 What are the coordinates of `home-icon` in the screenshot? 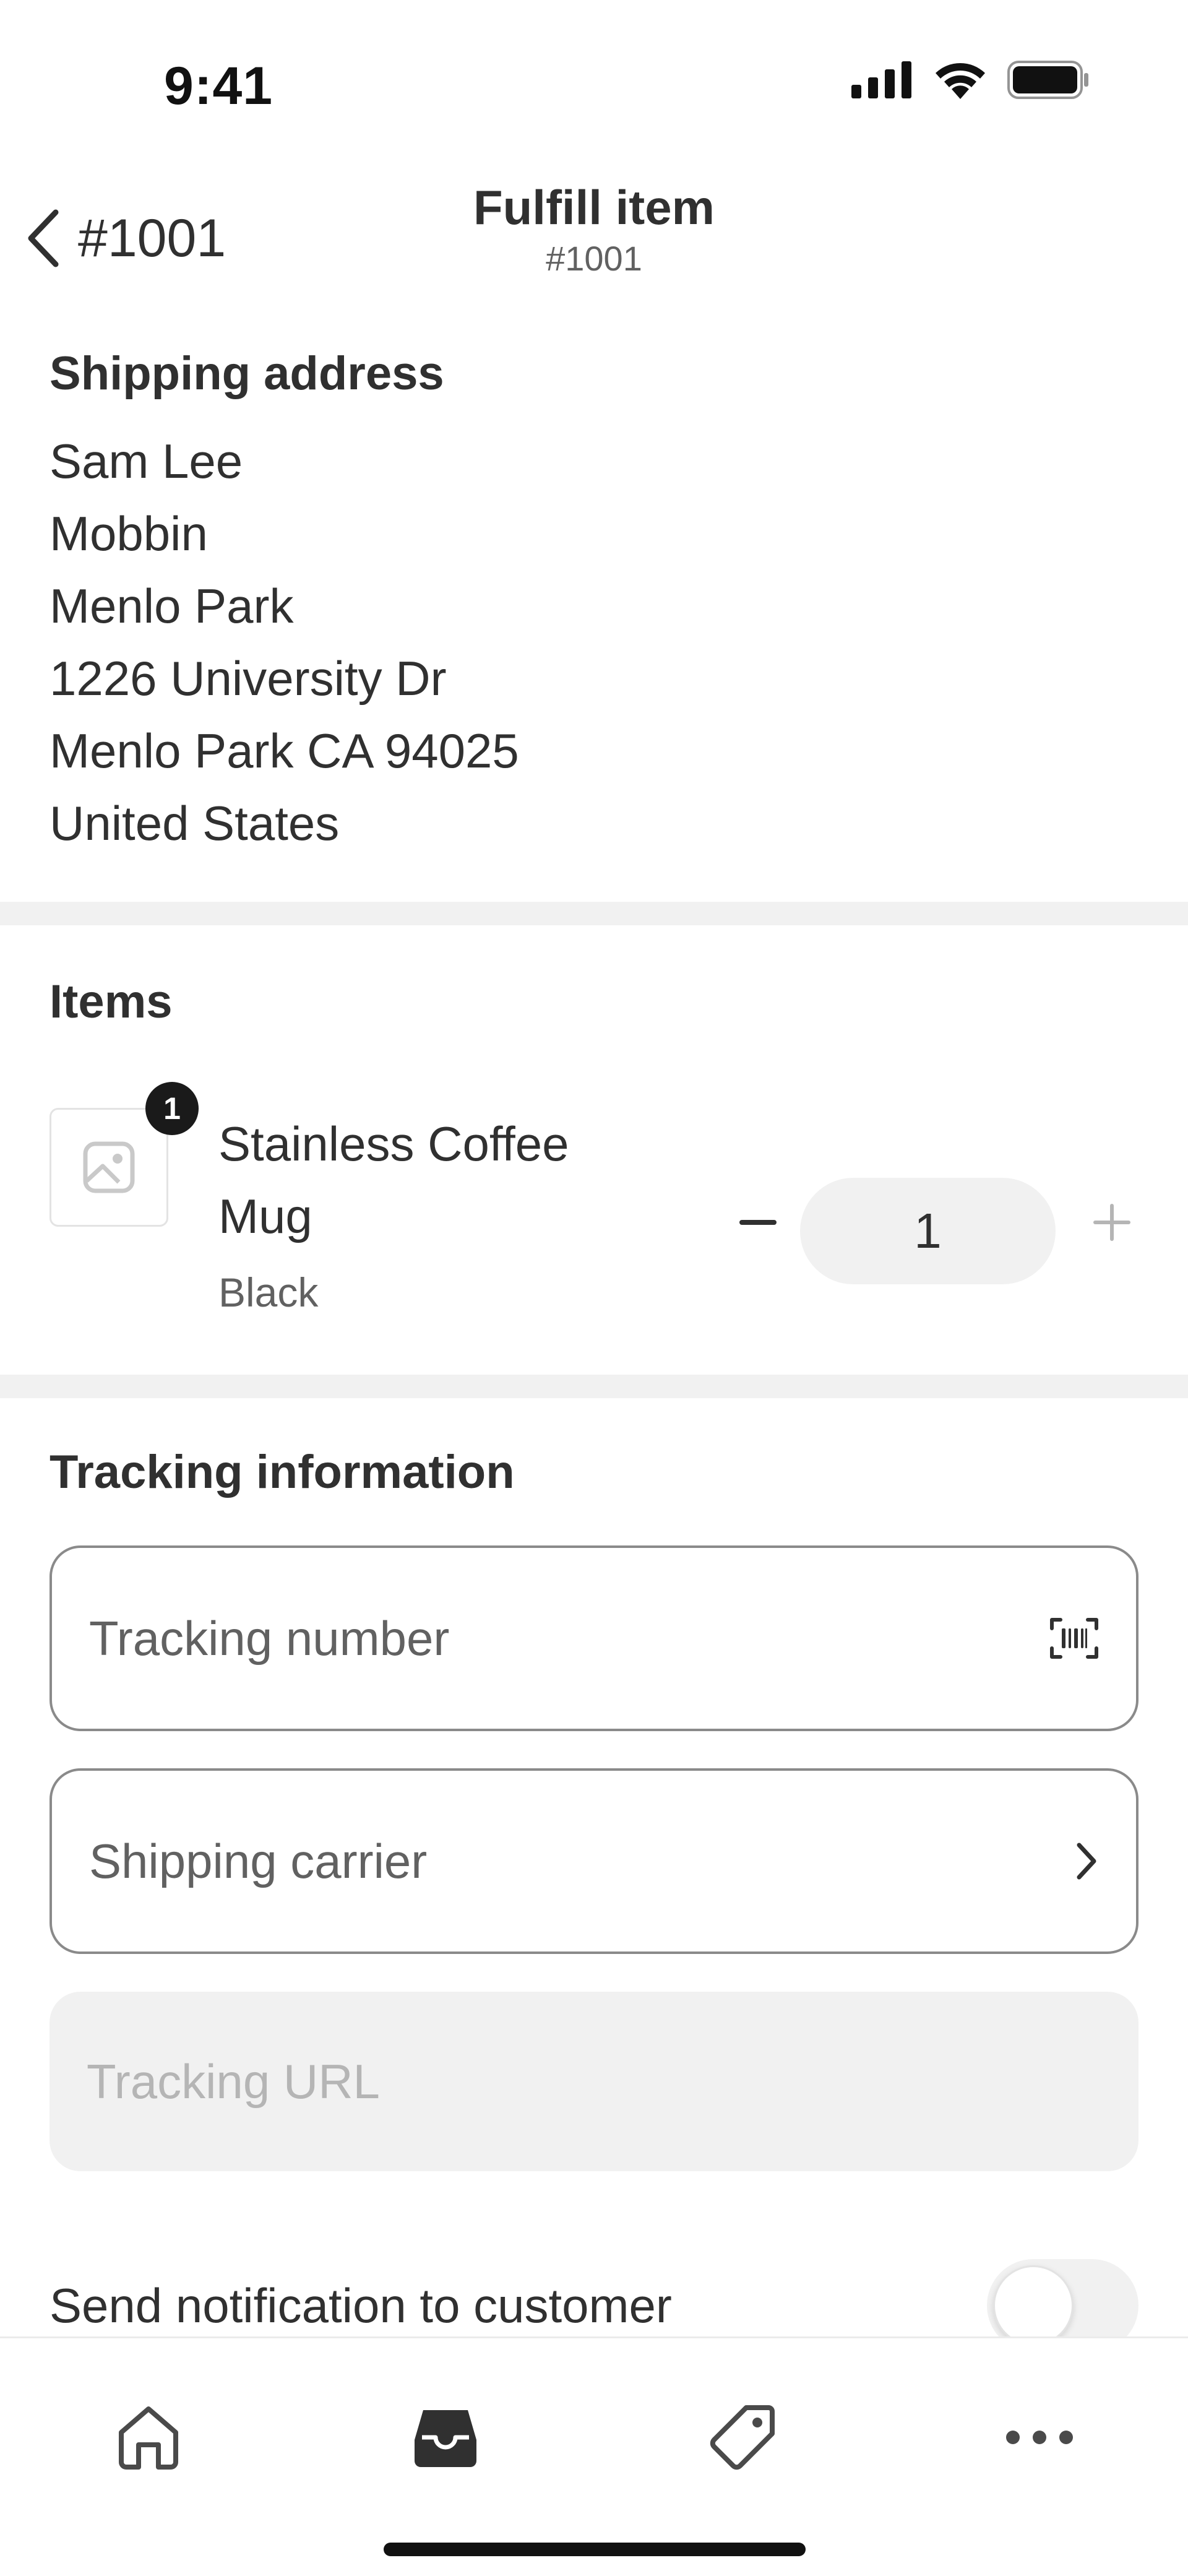 It's located at (148, 2438).